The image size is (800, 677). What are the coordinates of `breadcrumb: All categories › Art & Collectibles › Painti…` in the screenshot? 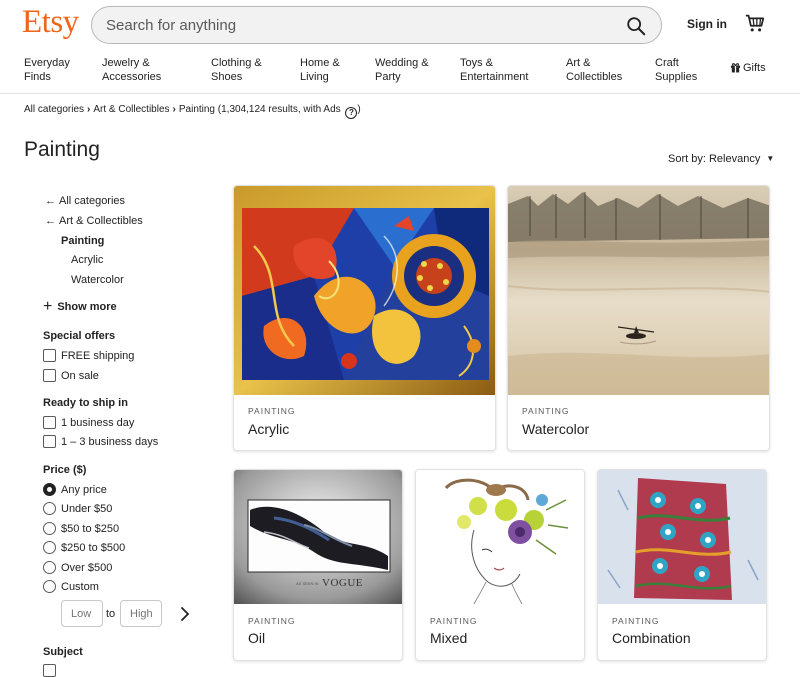 It's located at (192, 111).